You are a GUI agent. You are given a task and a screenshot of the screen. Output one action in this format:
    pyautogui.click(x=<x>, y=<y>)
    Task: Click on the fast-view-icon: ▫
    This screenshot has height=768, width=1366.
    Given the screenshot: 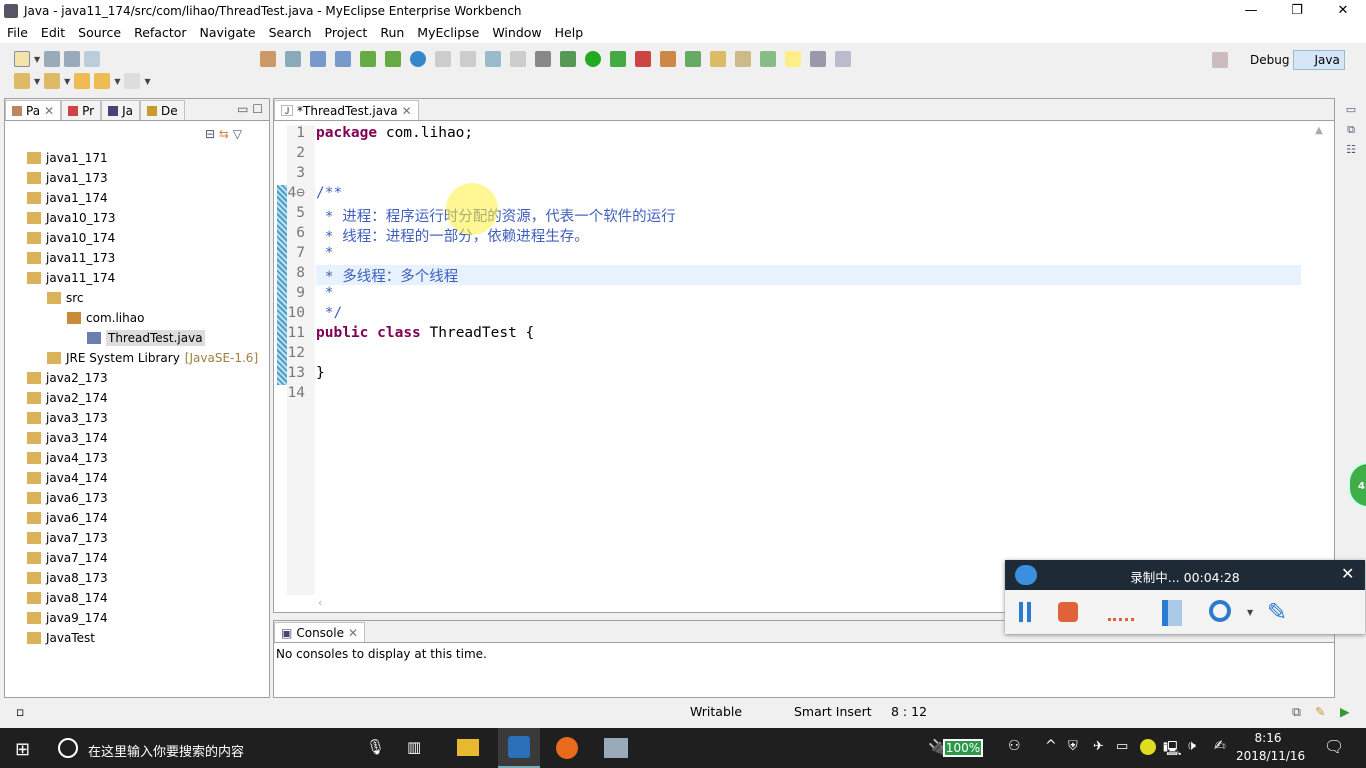 What is the action you would take?
    pyautogui.click(x=20, y=711)
    